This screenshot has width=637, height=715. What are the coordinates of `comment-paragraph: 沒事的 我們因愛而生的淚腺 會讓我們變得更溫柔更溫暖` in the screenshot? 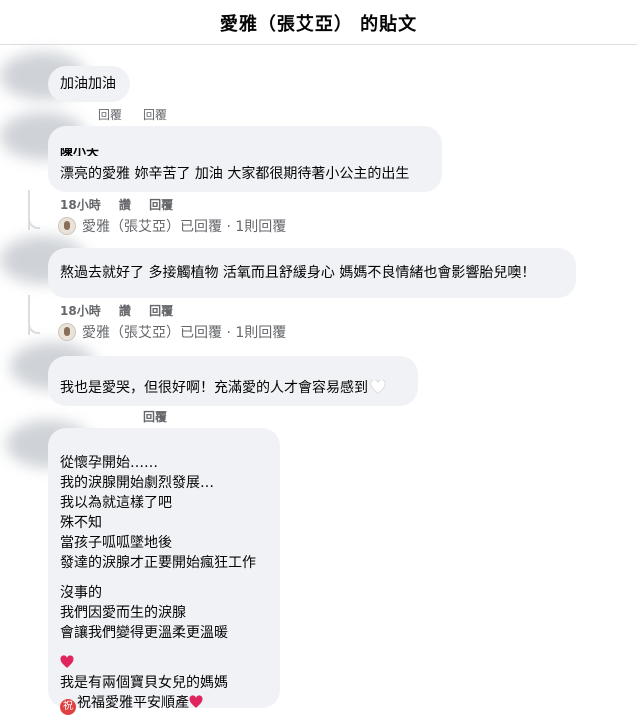 It's located at (164, 613).